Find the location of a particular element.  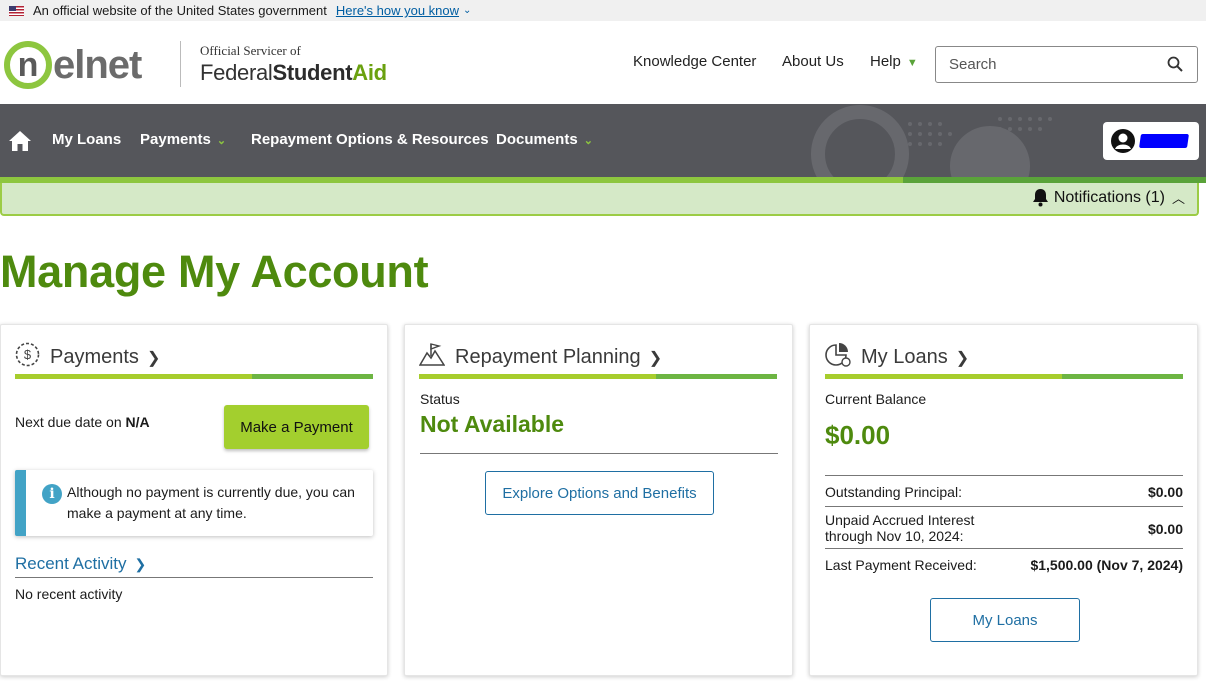

current-balance-value: $0.00 is located at coordinates (858, 435).